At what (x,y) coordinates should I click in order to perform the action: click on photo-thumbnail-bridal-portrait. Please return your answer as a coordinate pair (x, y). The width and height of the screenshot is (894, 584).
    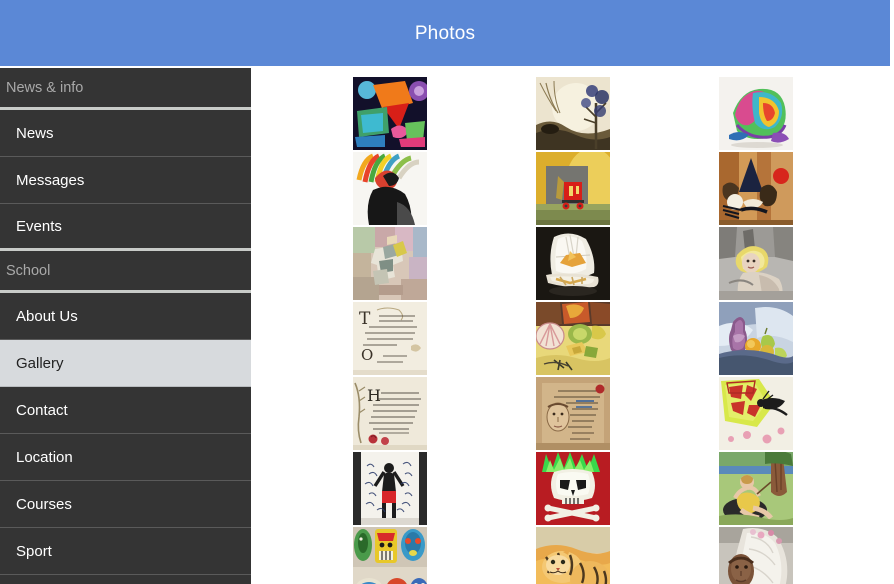
    Looking at the image, I should click on (755, 555).